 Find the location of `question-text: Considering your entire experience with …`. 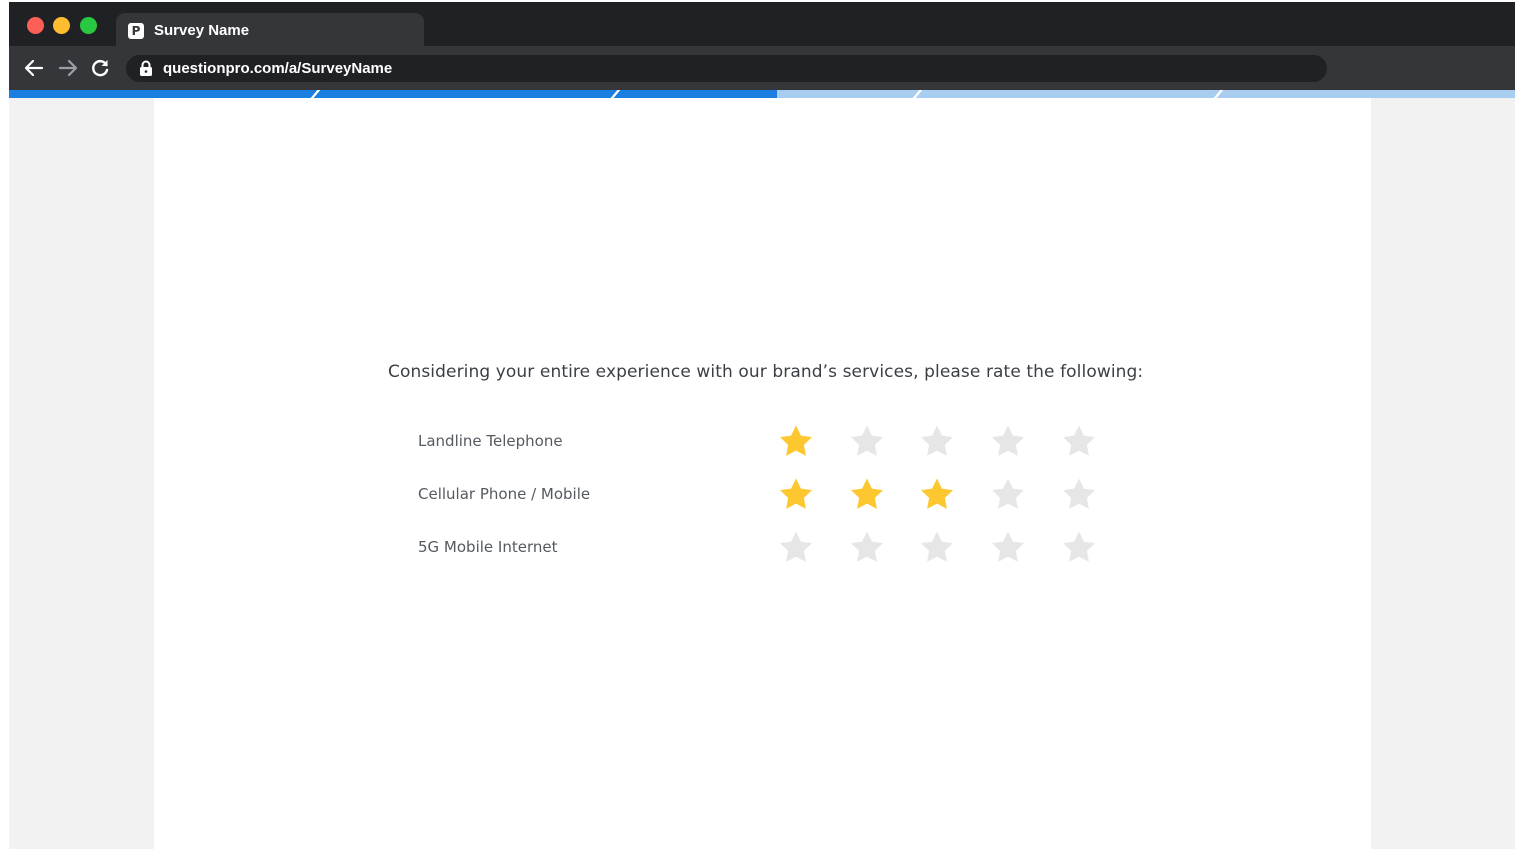

question-text: Considering your entire experience with … is located at coordinates (766, 372).